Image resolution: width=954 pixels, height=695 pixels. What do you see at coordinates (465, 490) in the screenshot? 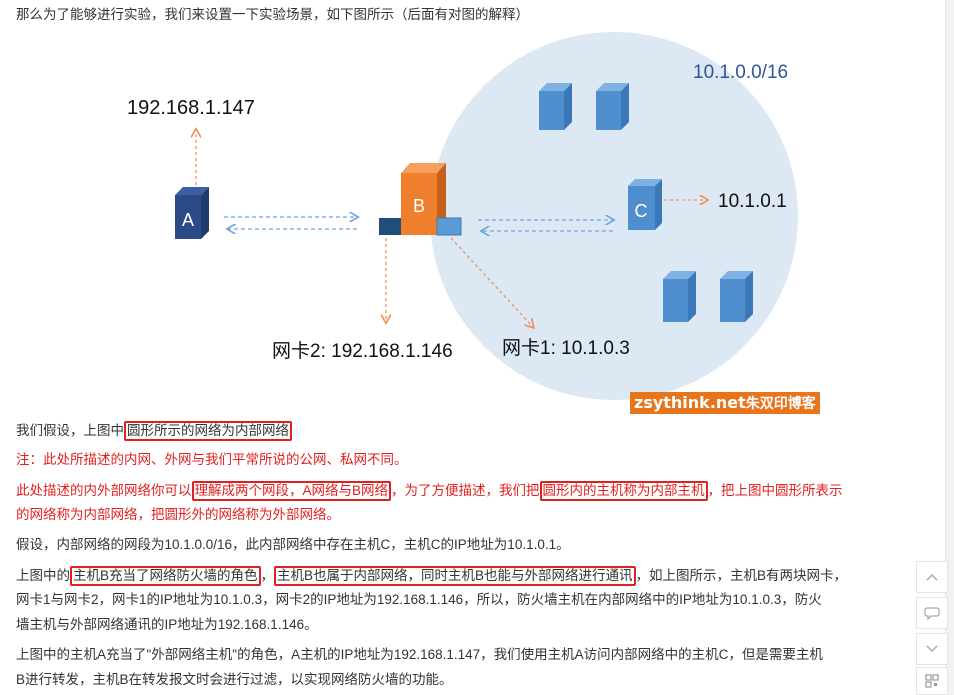
I see `text: ，为了方便描述，我们把` at bounding box center [465, 490].